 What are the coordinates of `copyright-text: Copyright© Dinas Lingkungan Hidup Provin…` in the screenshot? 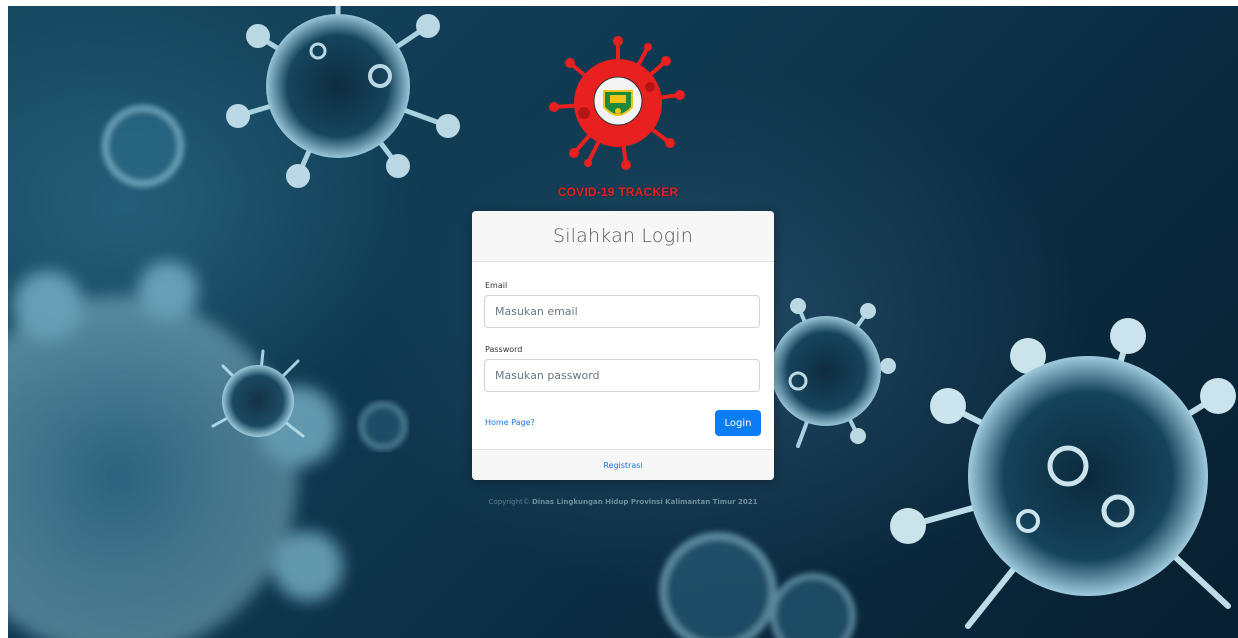 It's located at (623, 502).